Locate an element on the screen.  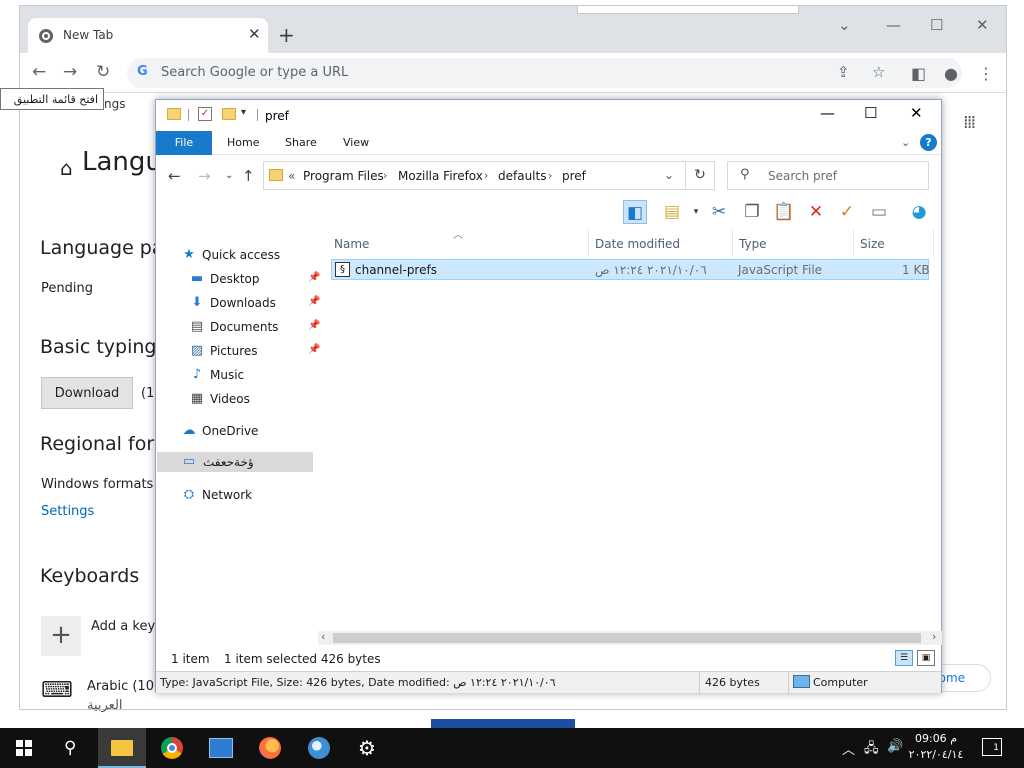
column-header-size: Size is located at coordinates (872, 244).